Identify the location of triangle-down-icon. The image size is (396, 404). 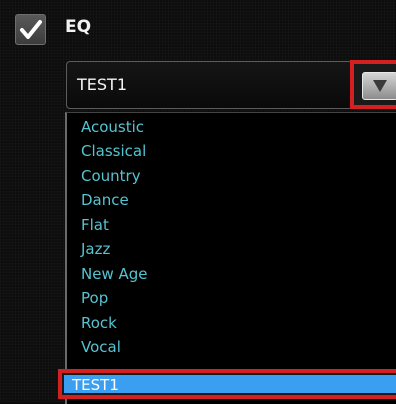
(380, 86).